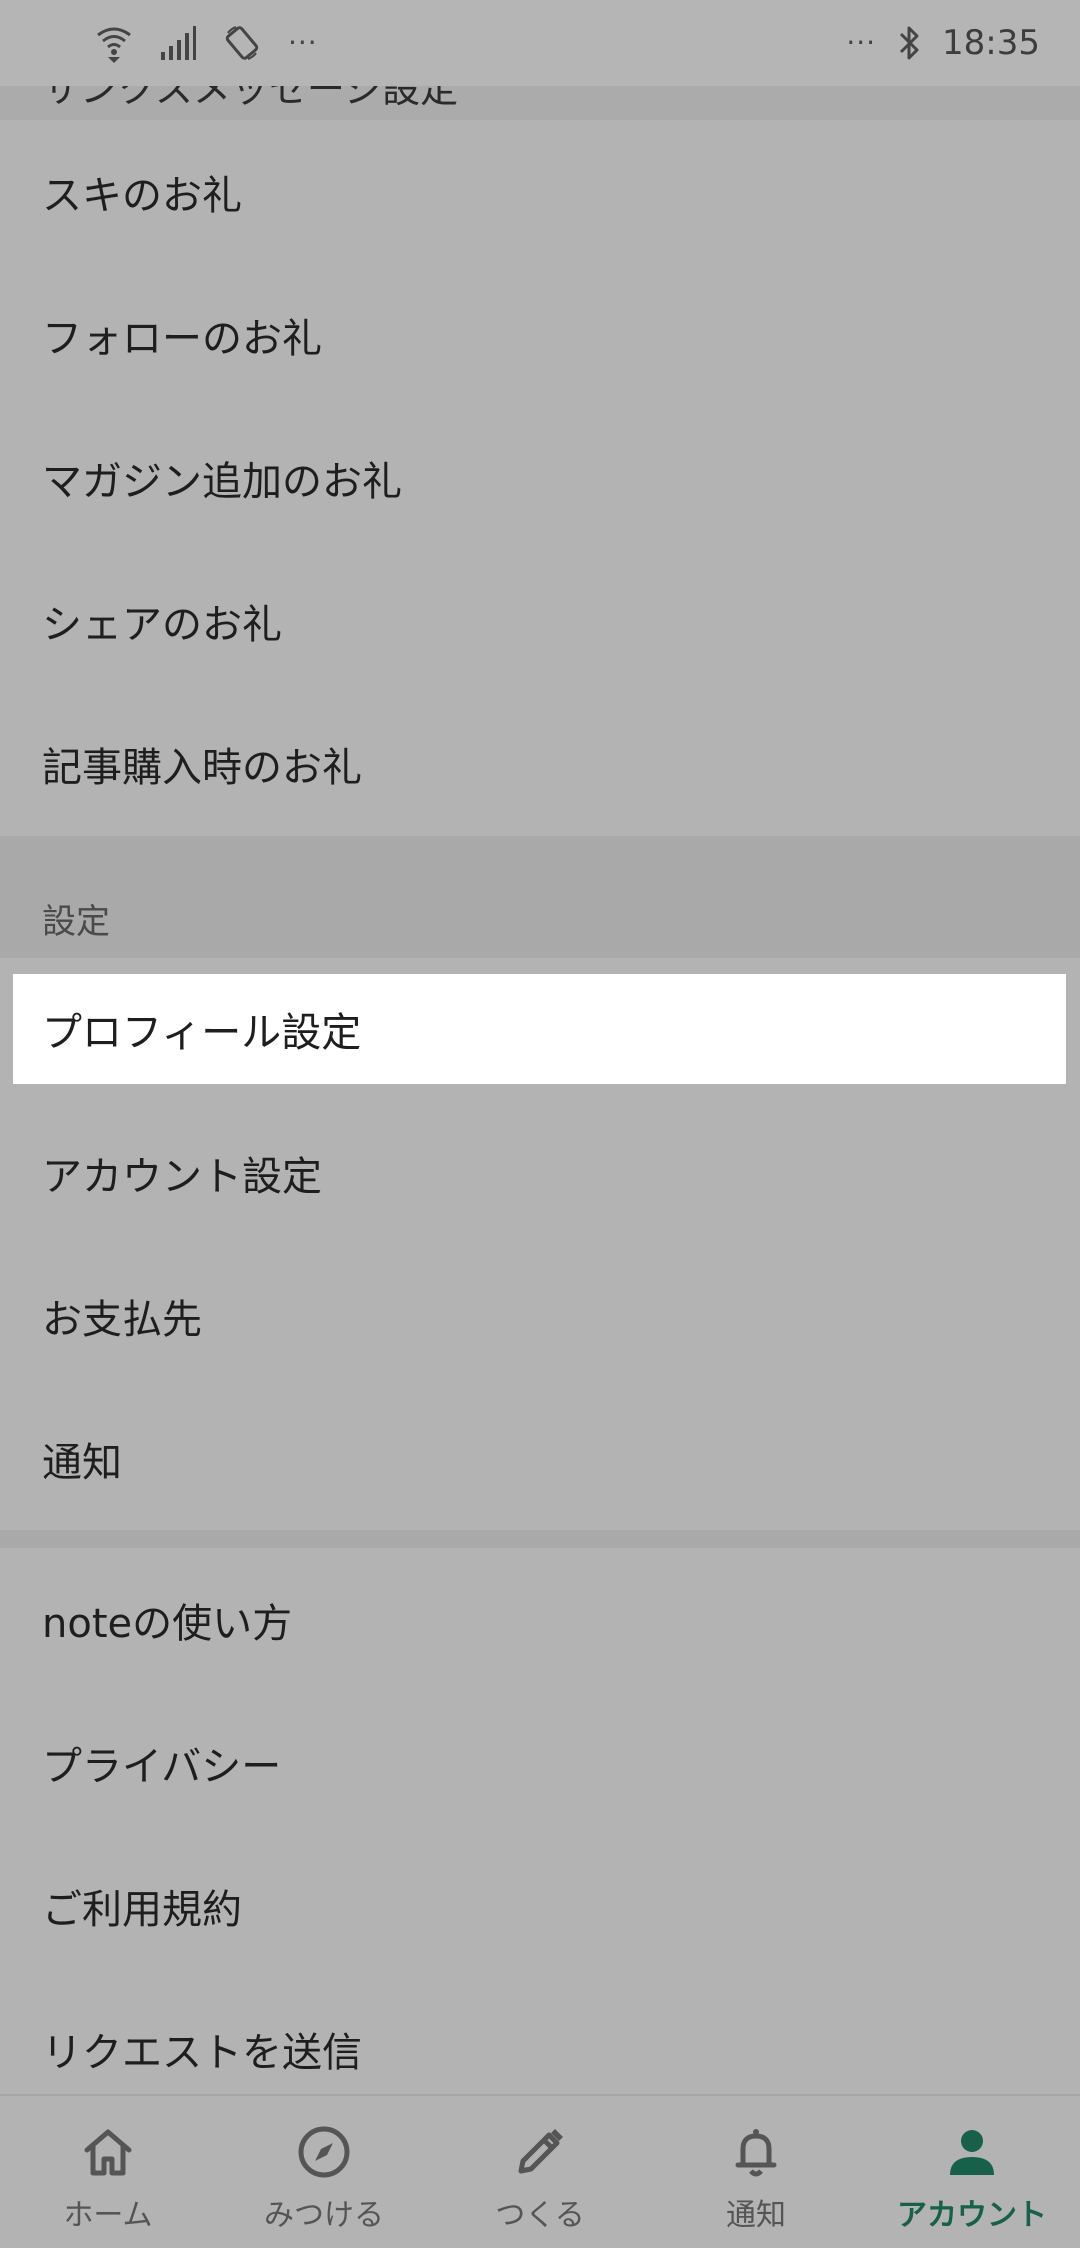 This screenshot has height=2248, width=1080. I want to click on status-time: 18:35, so click(991, 43).